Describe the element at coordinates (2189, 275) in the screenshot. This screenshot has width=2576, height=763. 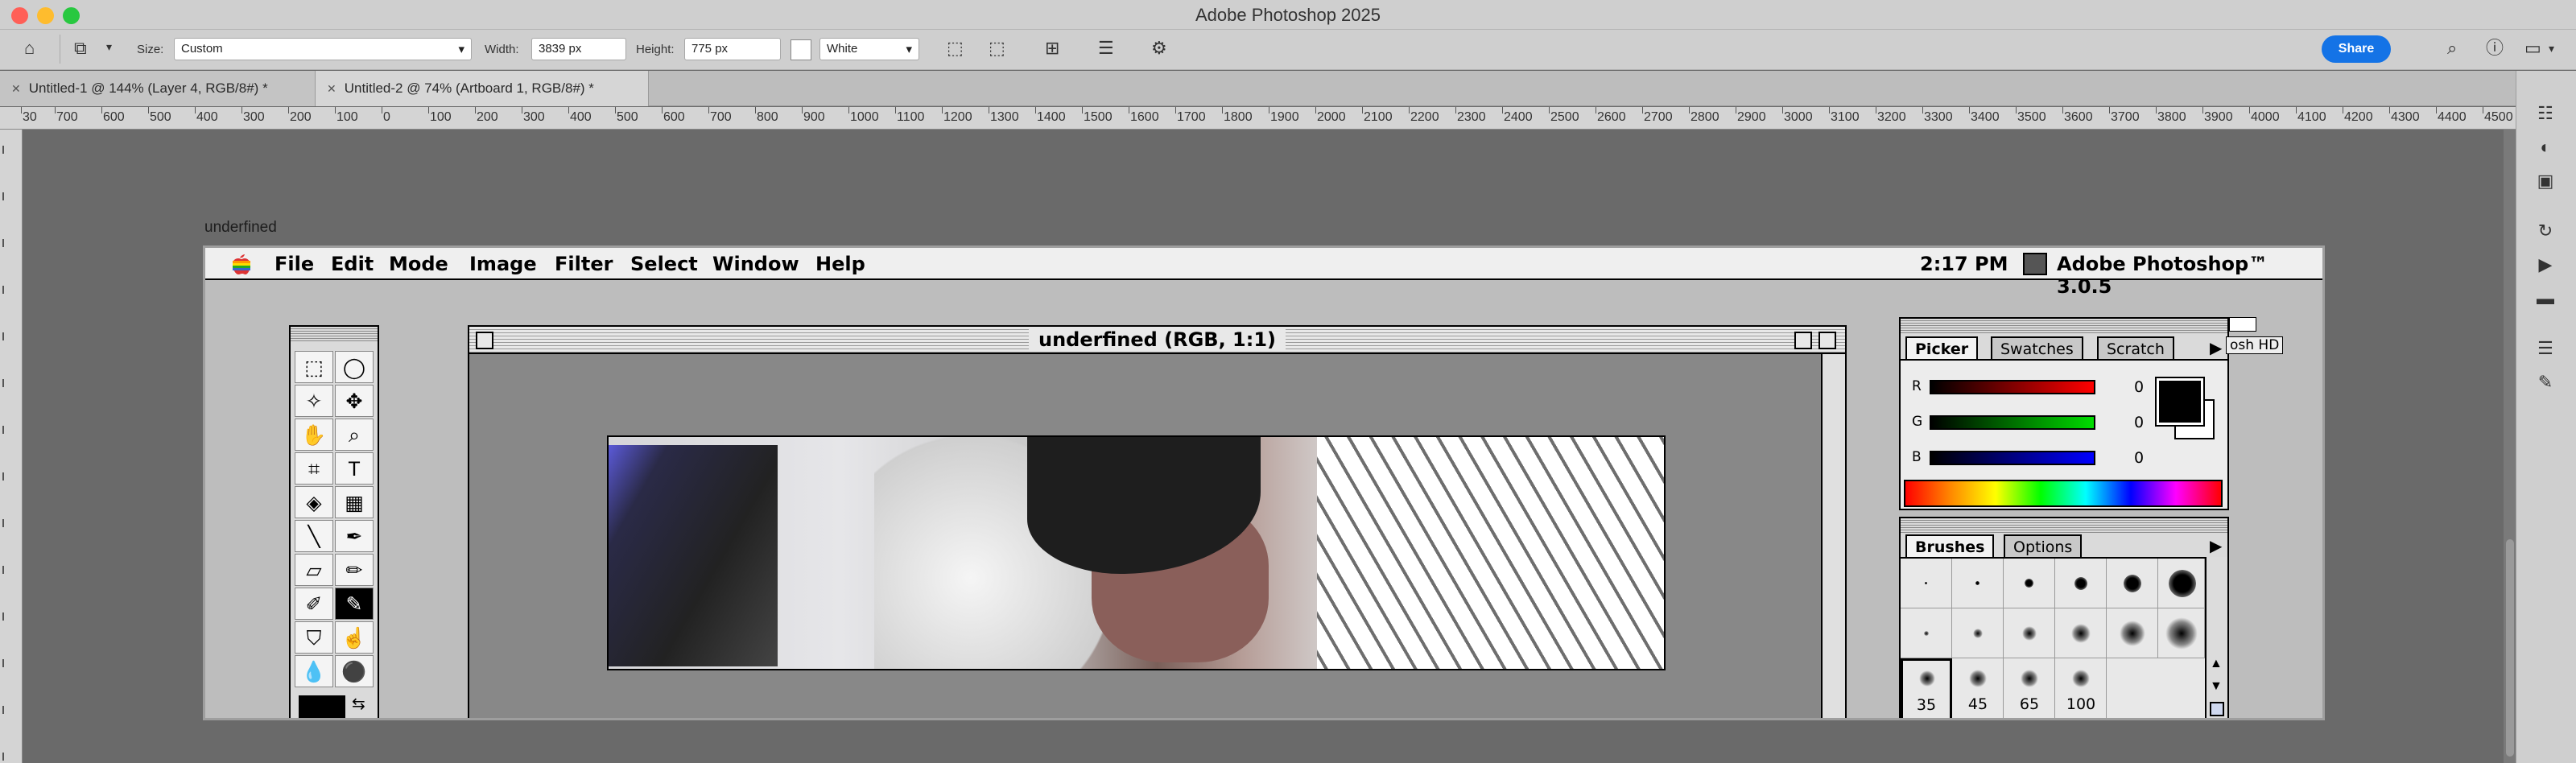
I see `application-menu: Adobe Photoshop™ 3.0.5` at that location.